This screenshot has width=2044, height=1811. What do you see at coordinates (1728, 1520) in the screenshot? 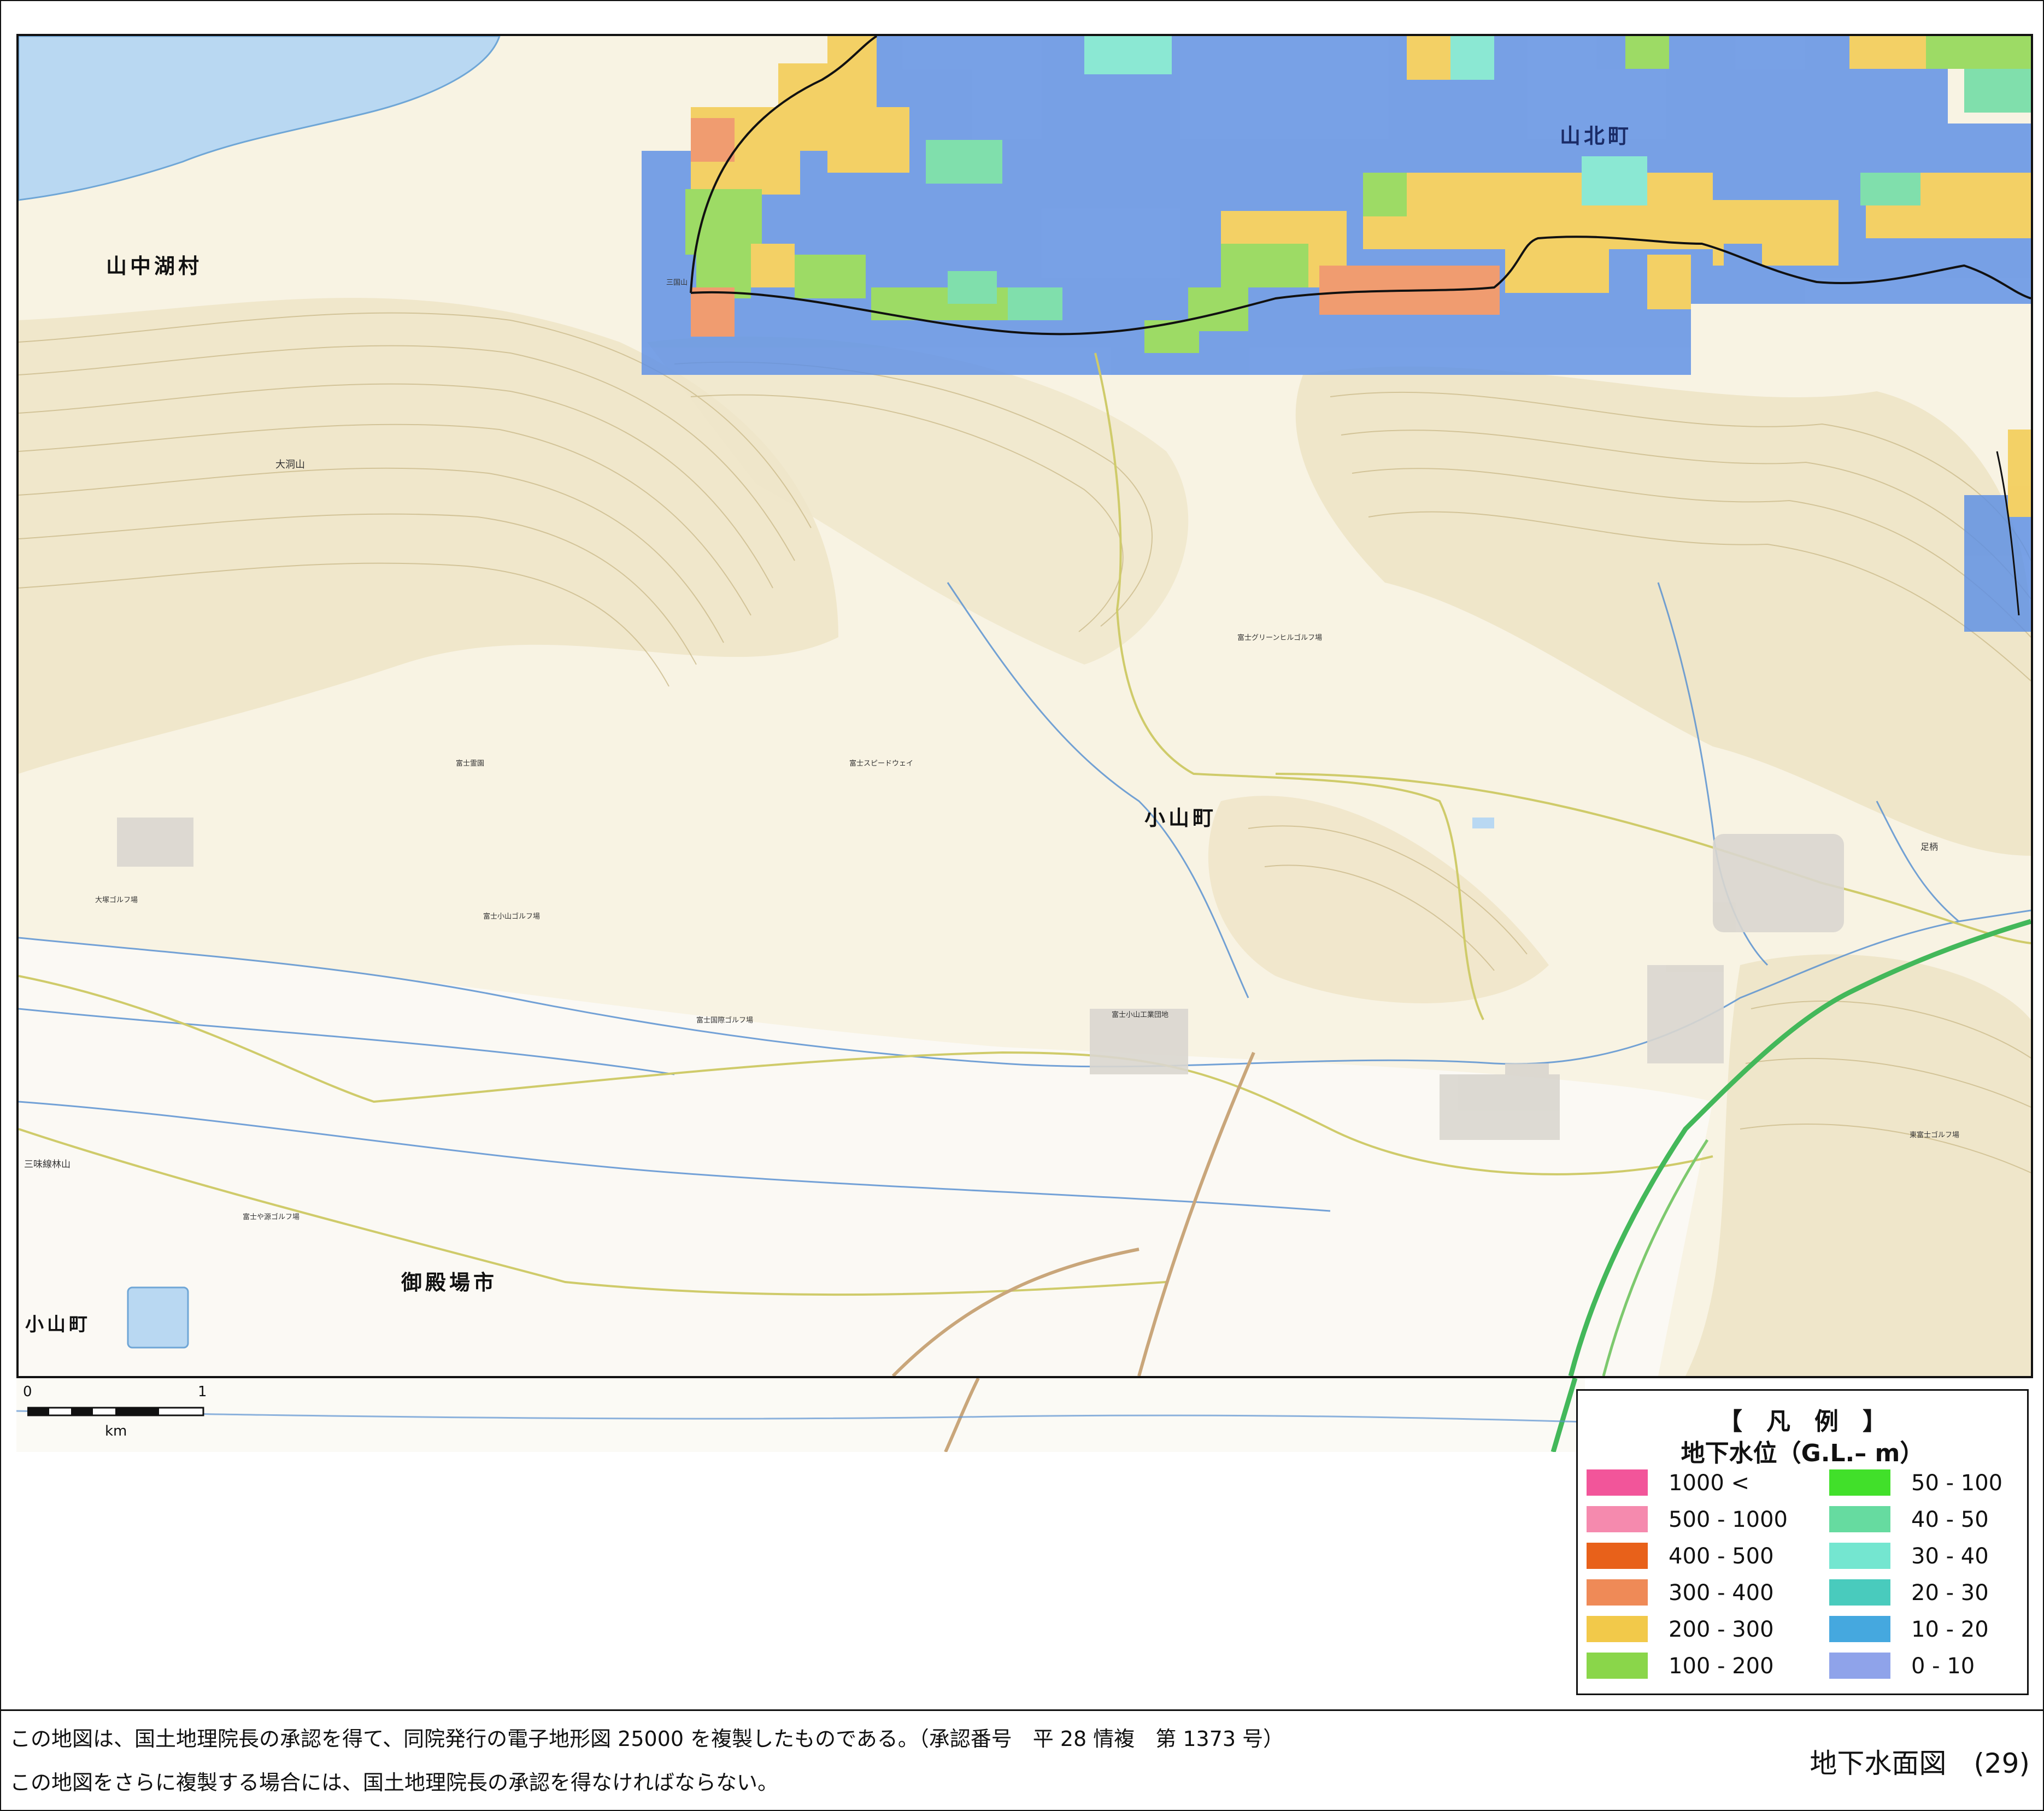
I see `legend-label: 500 - 1000` at bounding box center [1728, 1520].